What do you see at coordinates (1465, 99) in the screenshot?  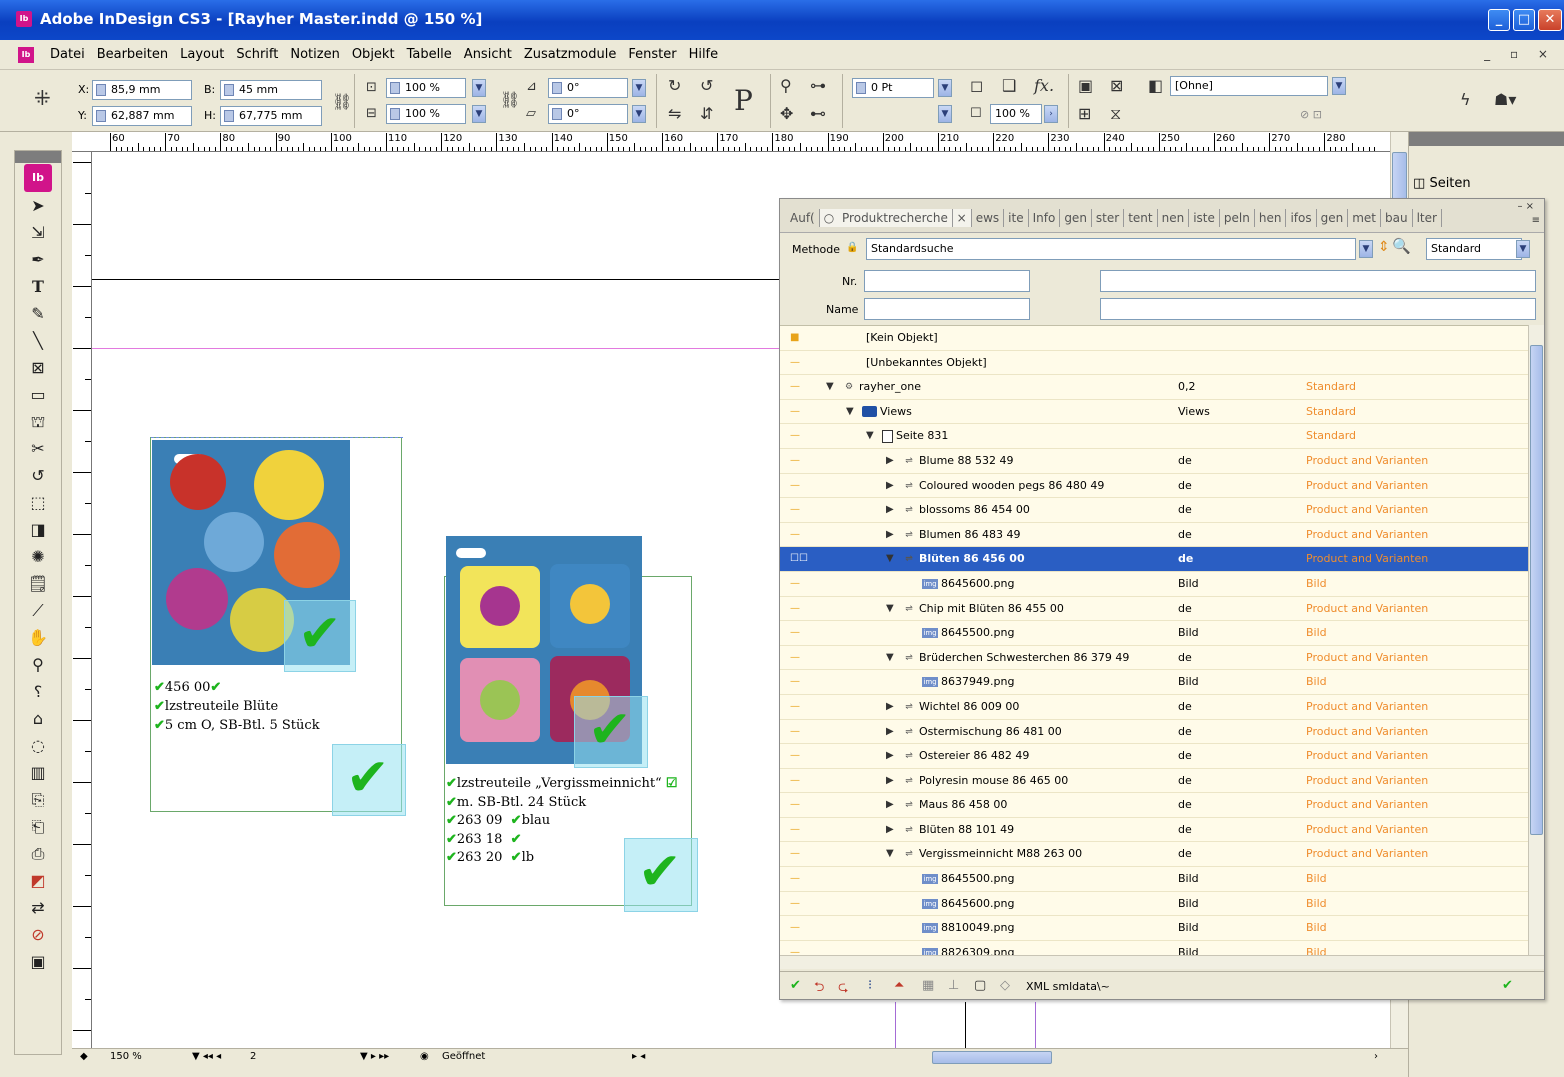 I see `lightning-icon: ϟ` at bounding box center [1465, 99].